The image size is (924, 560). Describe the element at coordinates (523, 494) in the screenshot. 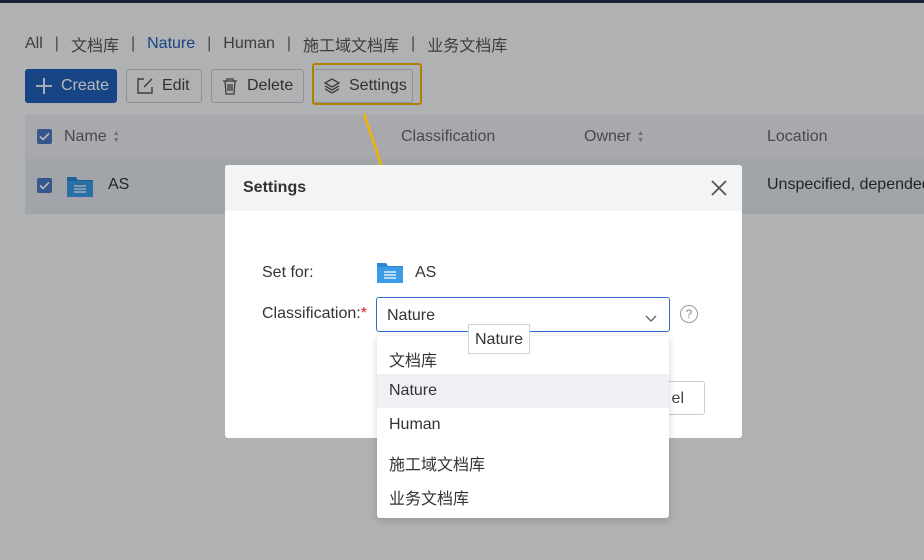

I see `dropdown-option: 业务文档库` at that location.